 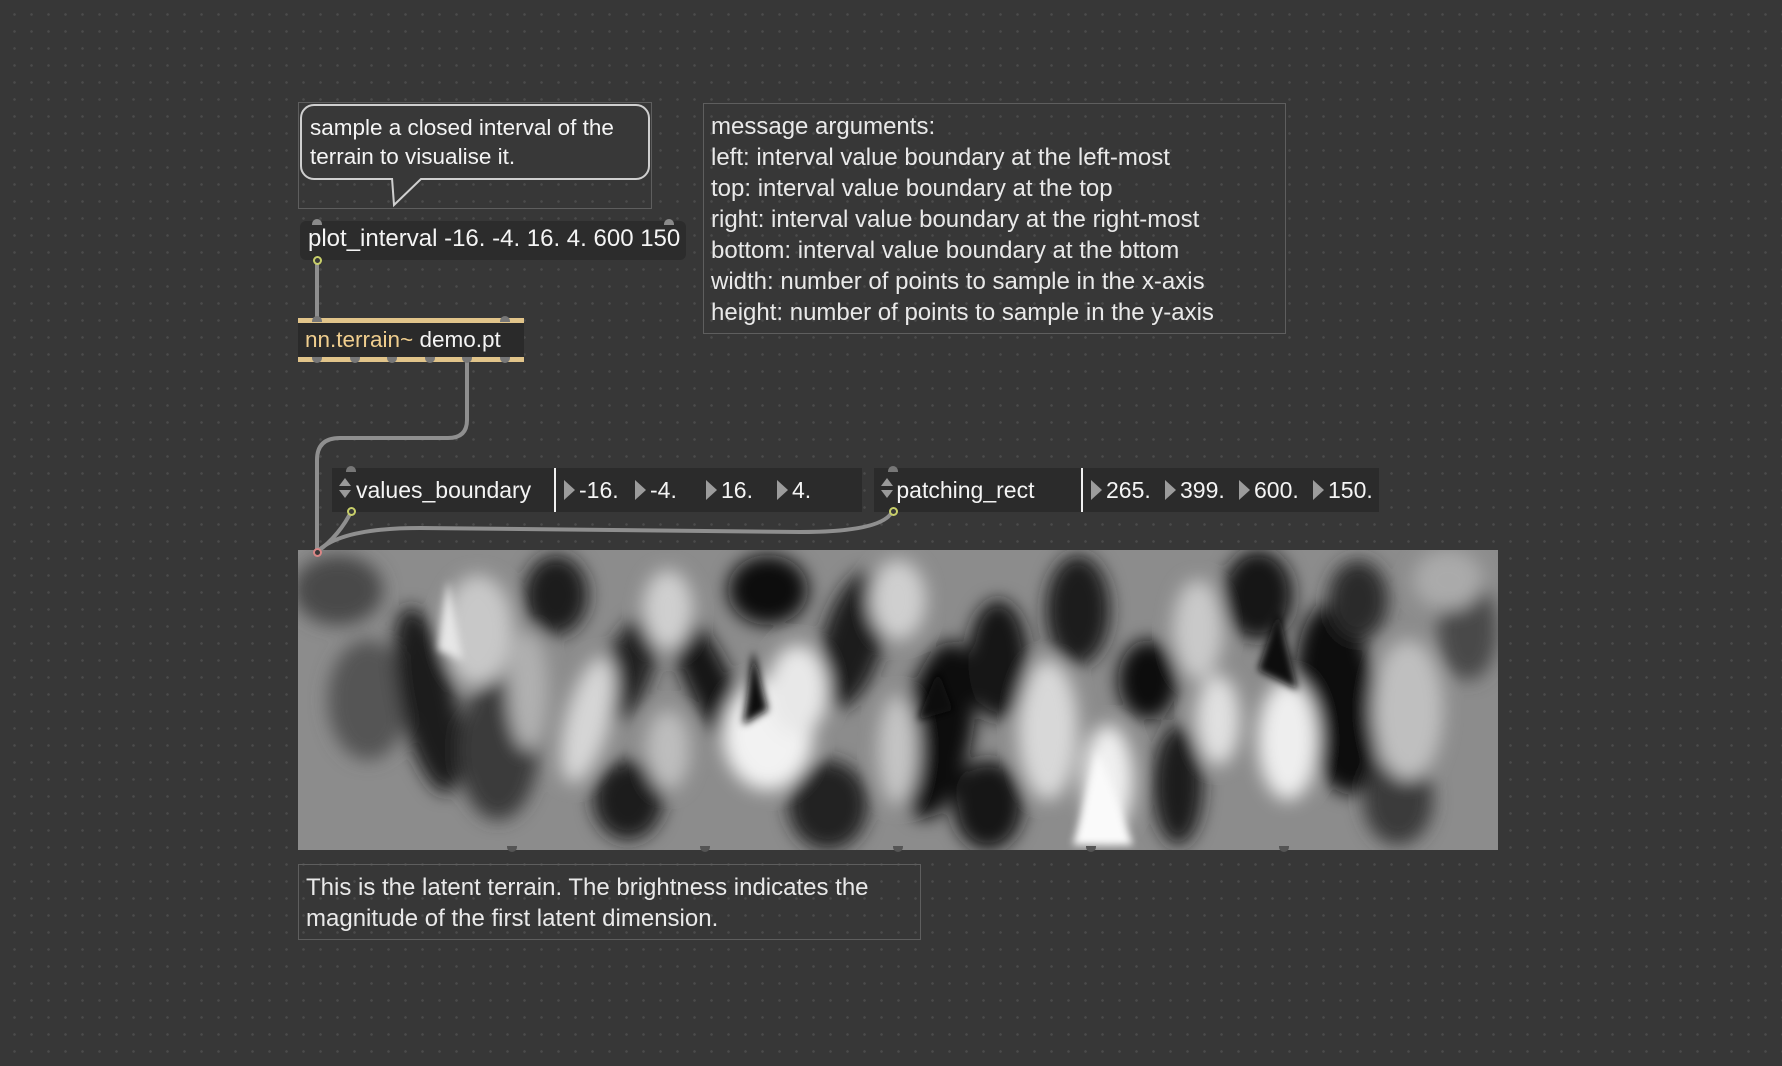 I want to click on values-boundary-value-1: -16., so click(x=599, y=490).